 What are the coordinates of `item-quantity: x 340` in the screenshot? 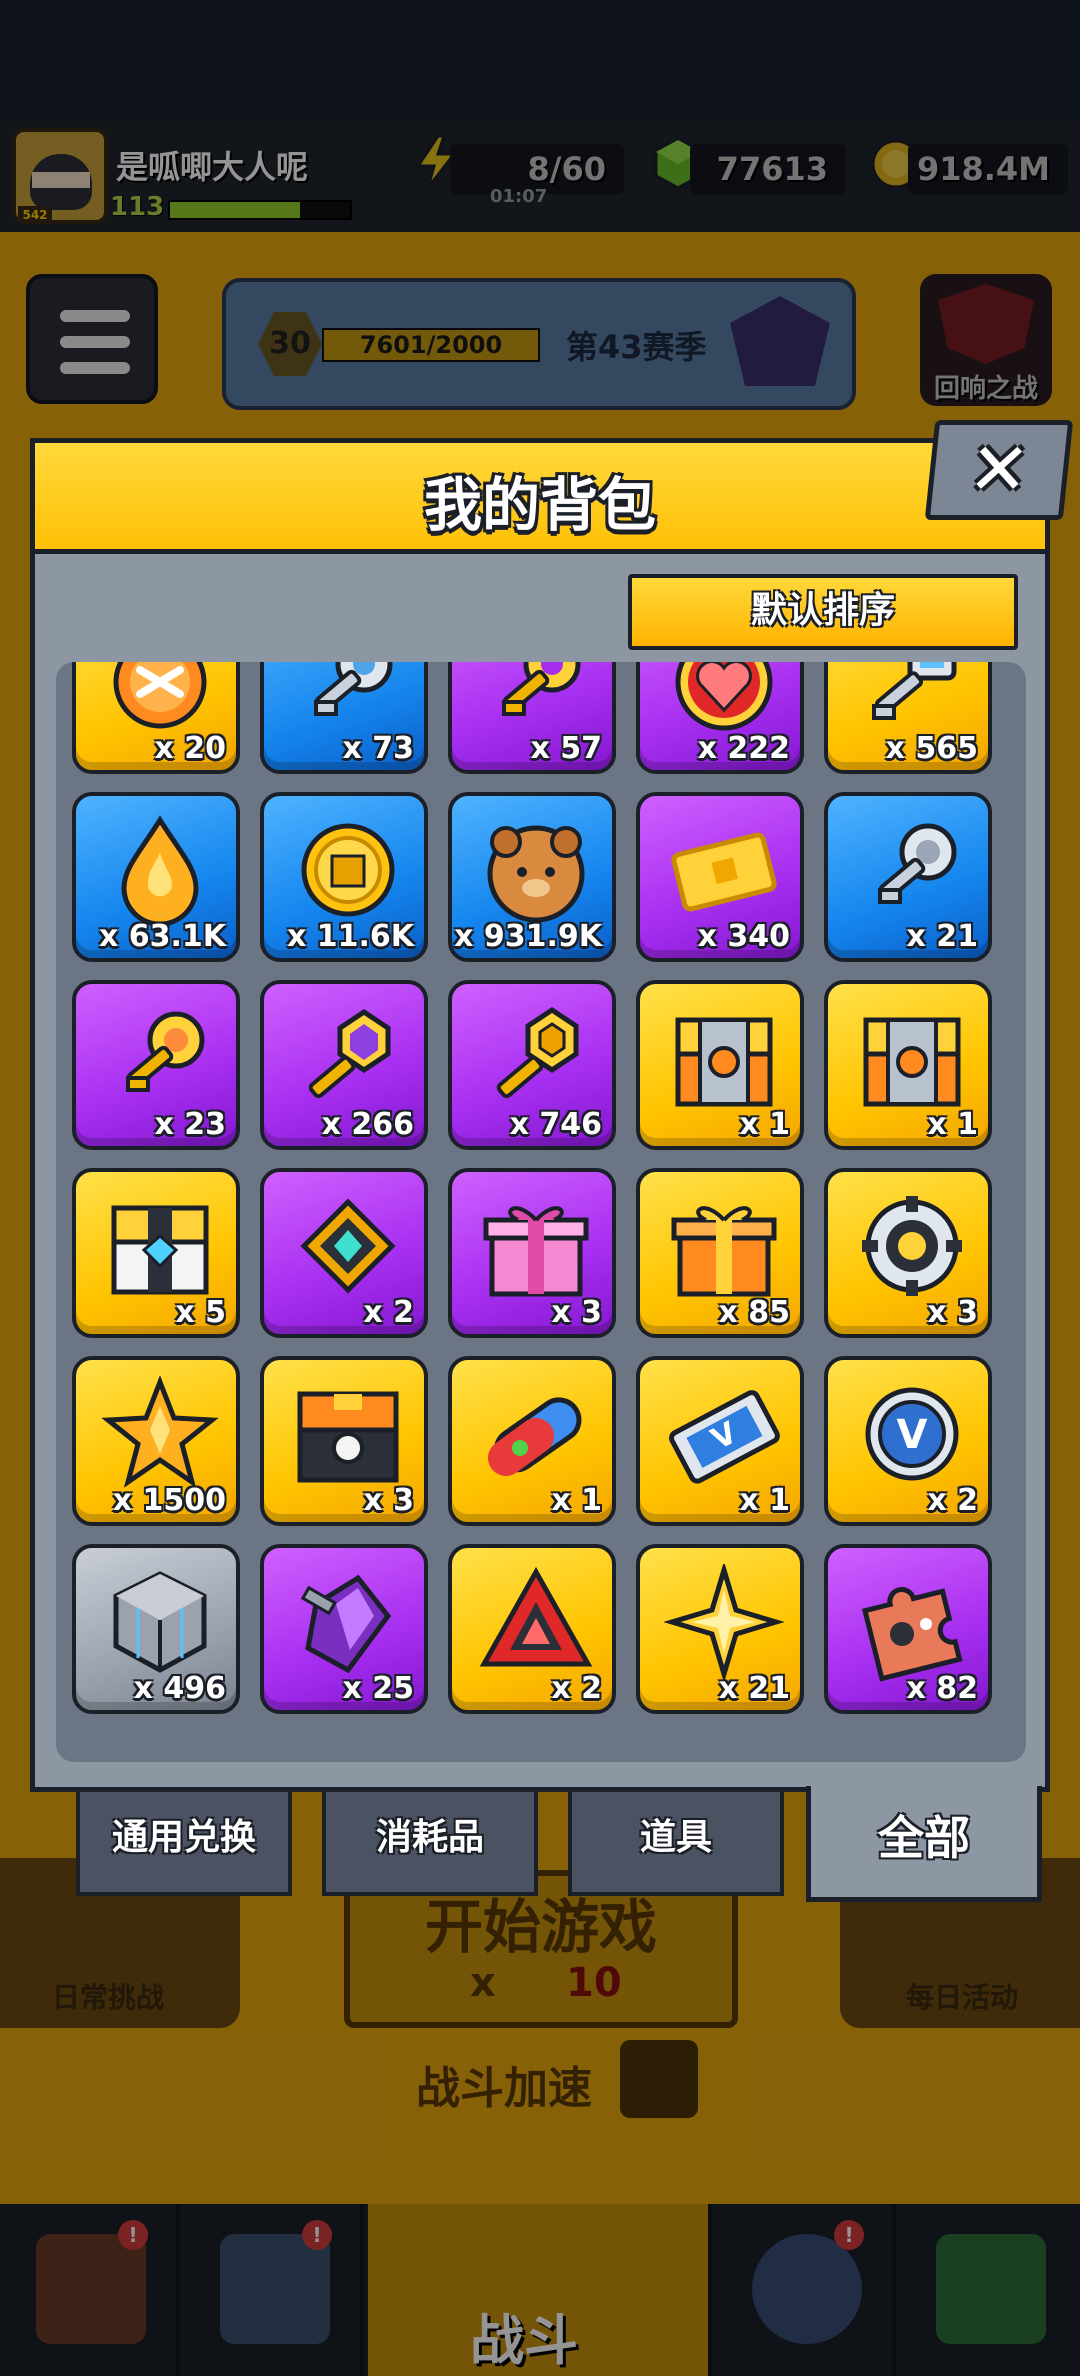 It's located at (743, 936).